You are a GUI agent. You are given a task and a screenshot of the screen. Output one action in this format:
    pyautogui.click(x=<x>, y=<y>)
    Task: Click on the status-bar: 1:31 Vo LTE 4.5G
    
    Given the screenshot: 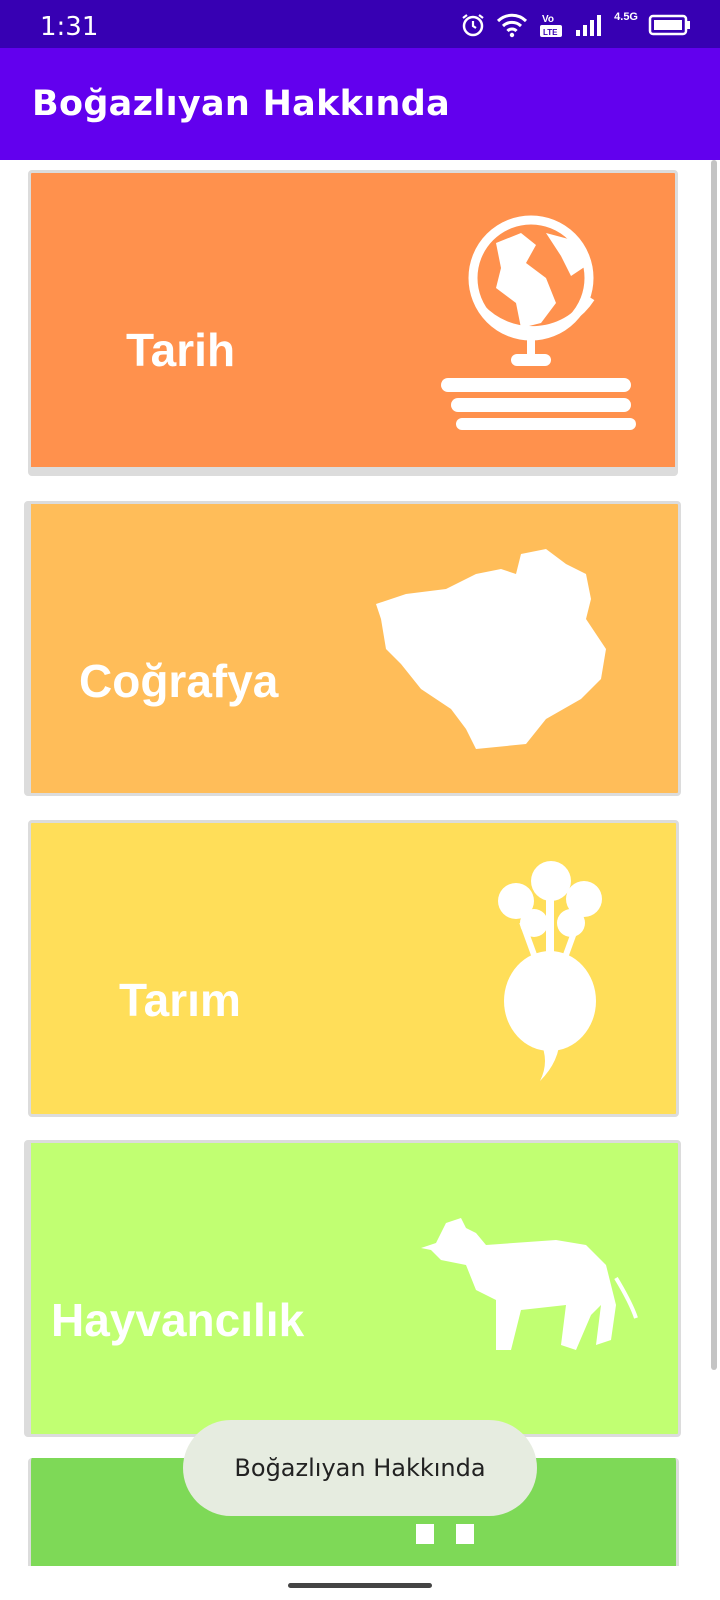 What is the action you would take?
    pyautogui.click(x=360, y=24)
    